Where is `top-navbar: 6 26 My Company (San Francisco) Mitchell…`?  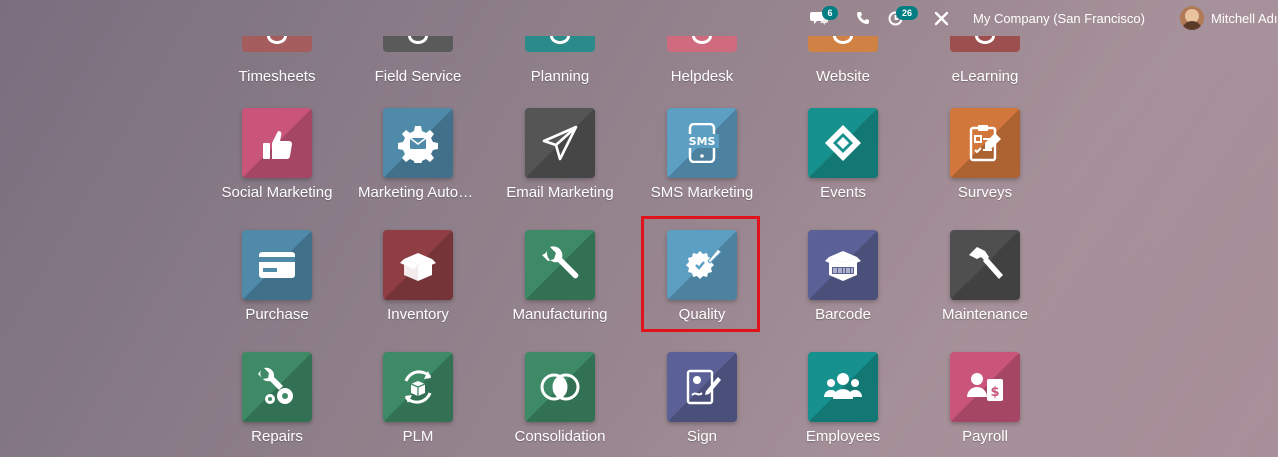
top-navbar: 6 26 My Company (San Francisco) Mitchell… is located at coordinates (639, 18).